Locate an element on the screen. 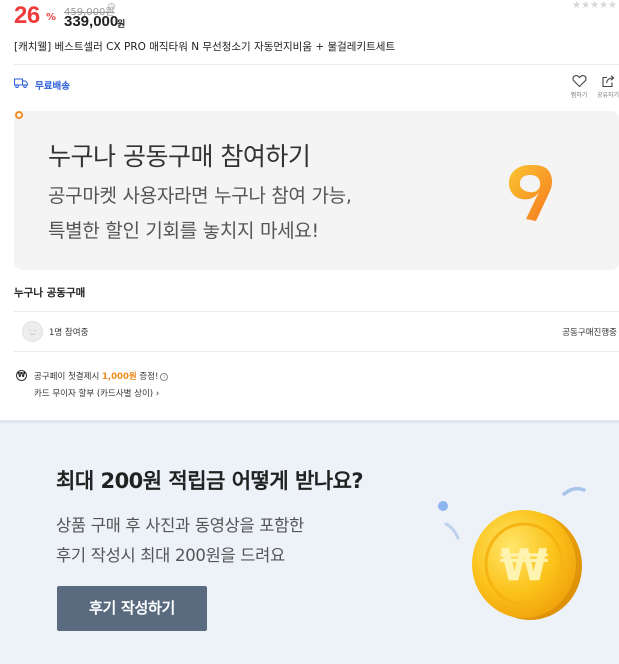  price-row: 26 % 459,000원 i 339,000 원 ★★★★★ is located at coordinates (316, 17).